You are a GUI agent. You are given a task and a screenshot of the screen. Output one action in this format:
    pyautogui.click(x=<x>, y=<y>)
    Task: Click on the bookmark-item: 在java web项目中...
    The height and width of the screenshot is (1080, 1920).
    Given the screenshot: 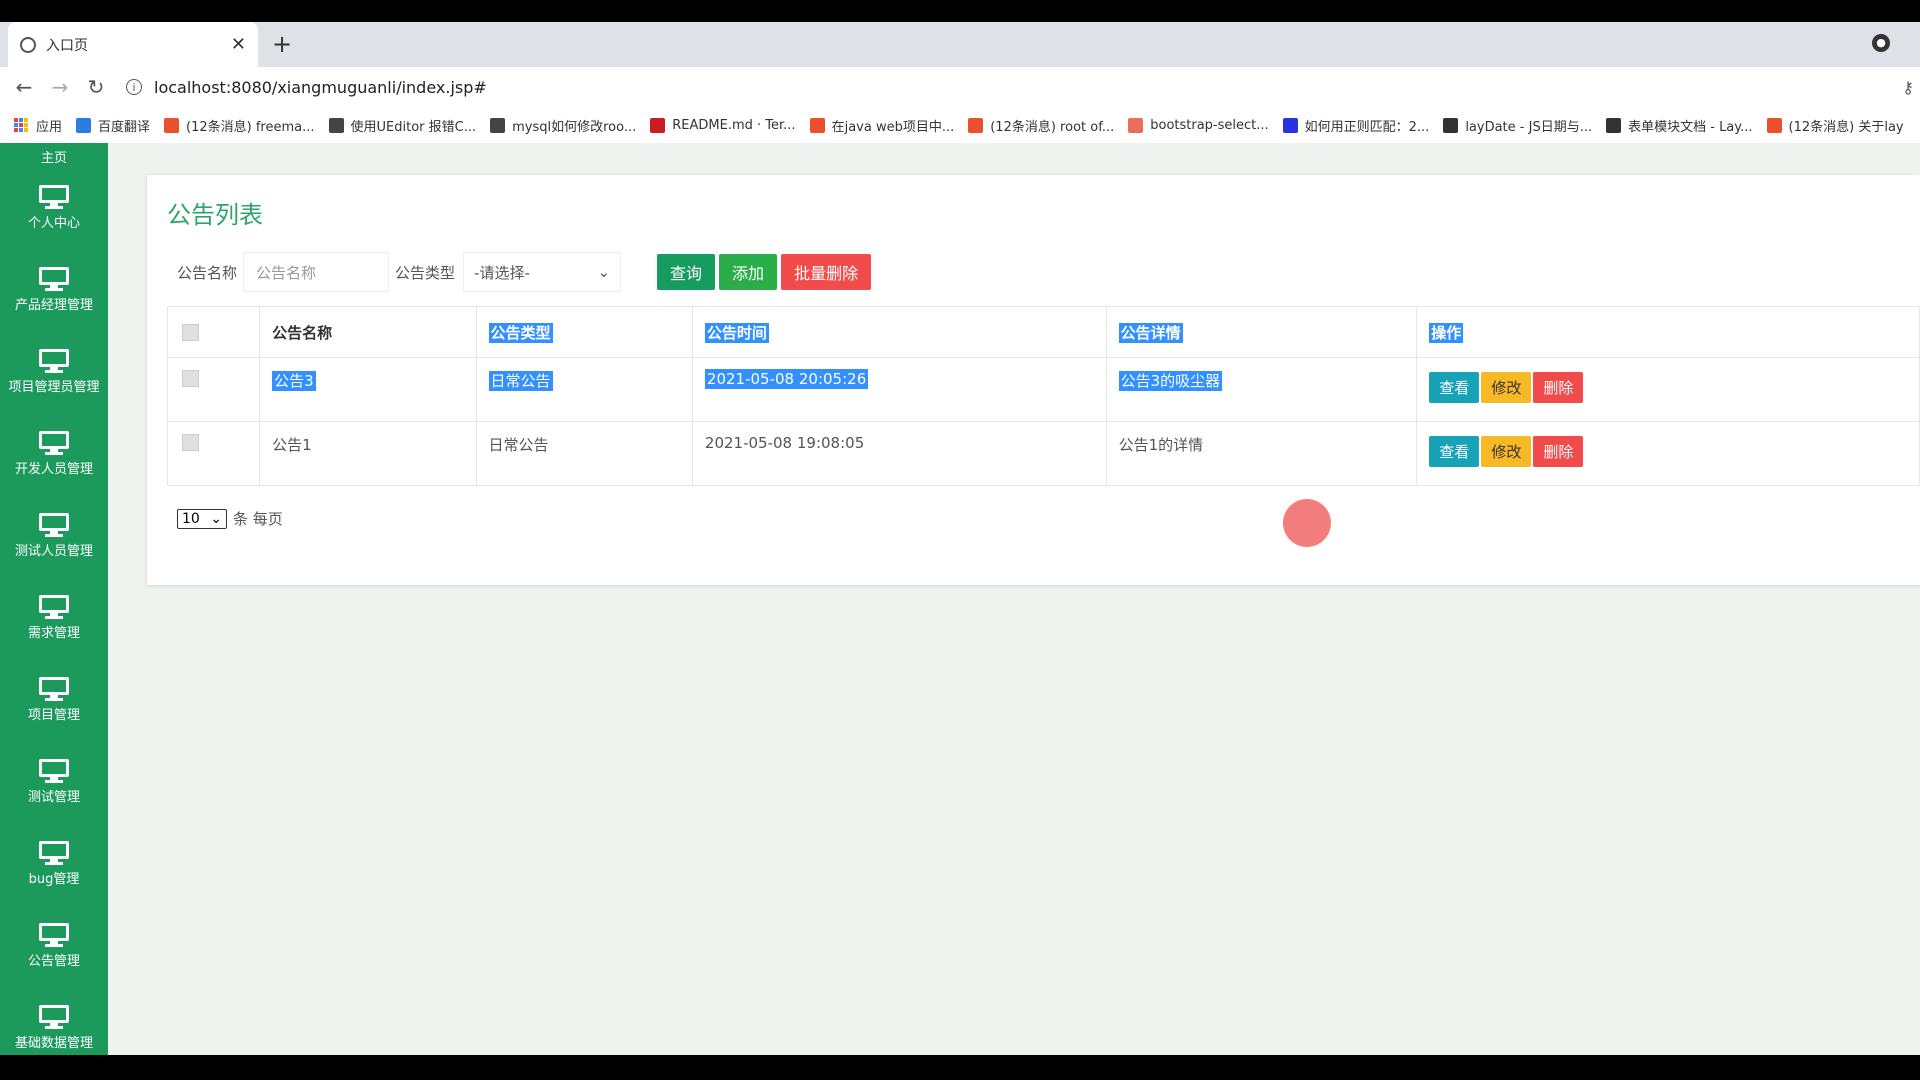 What is the action you would take?
    pyautogui.click(x=881, y=125)
    